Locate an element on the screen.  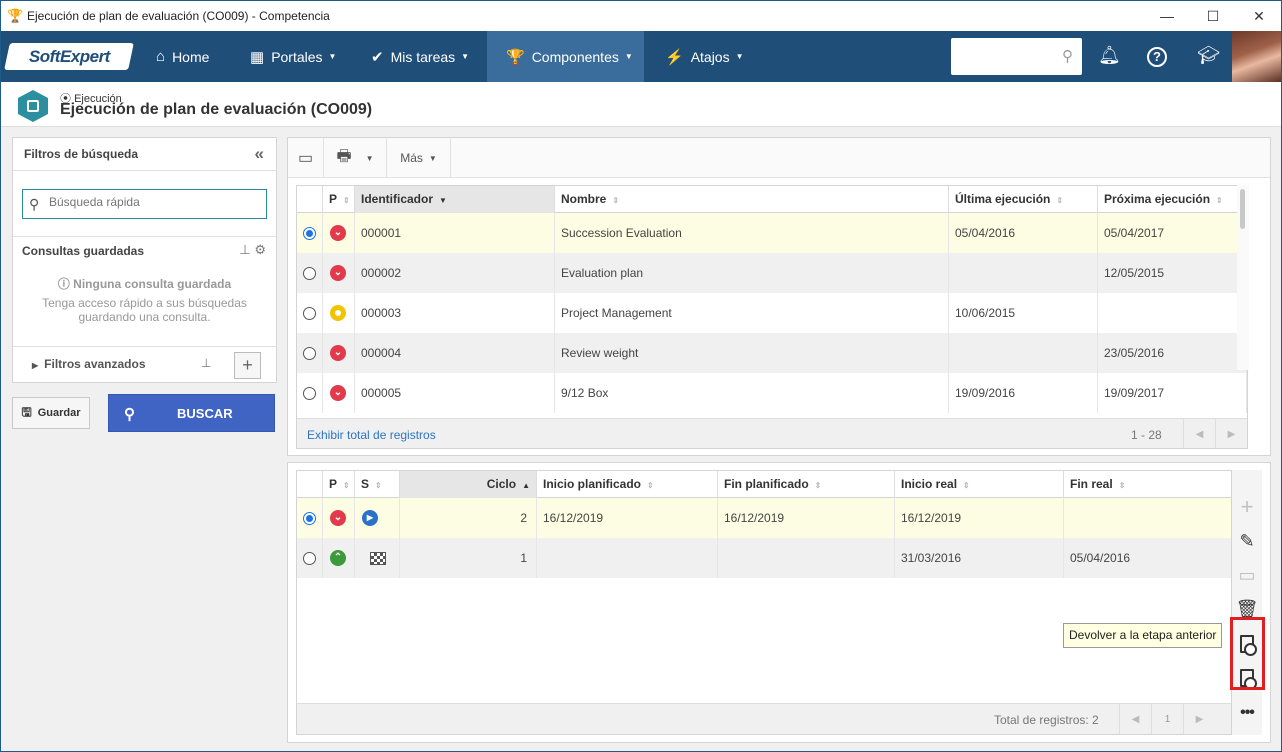
trophy-icon: 🏆 is located at coordinates (15, 15).